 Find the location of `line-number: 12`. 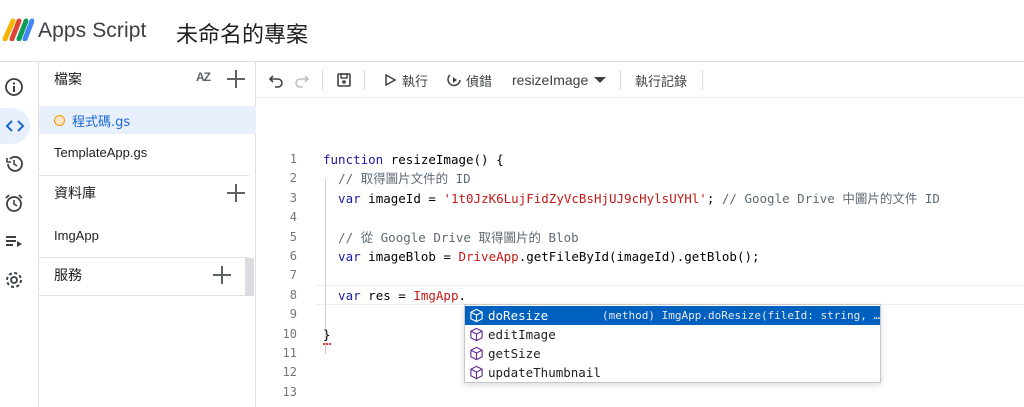

line-number: 12 is located at coordinates (289, 372).